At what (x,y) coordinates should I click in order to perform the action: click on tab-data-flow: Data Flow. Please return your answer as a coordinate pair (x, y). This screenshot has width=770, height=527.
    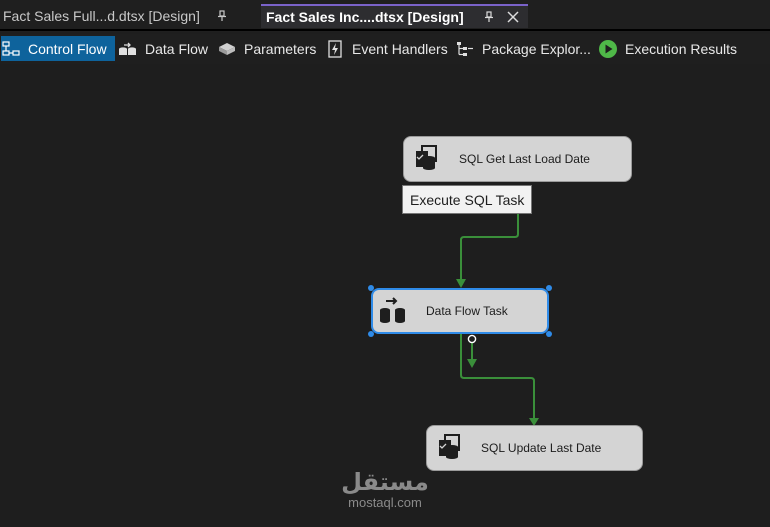
    Looking at the image, I should click on (163, 48).